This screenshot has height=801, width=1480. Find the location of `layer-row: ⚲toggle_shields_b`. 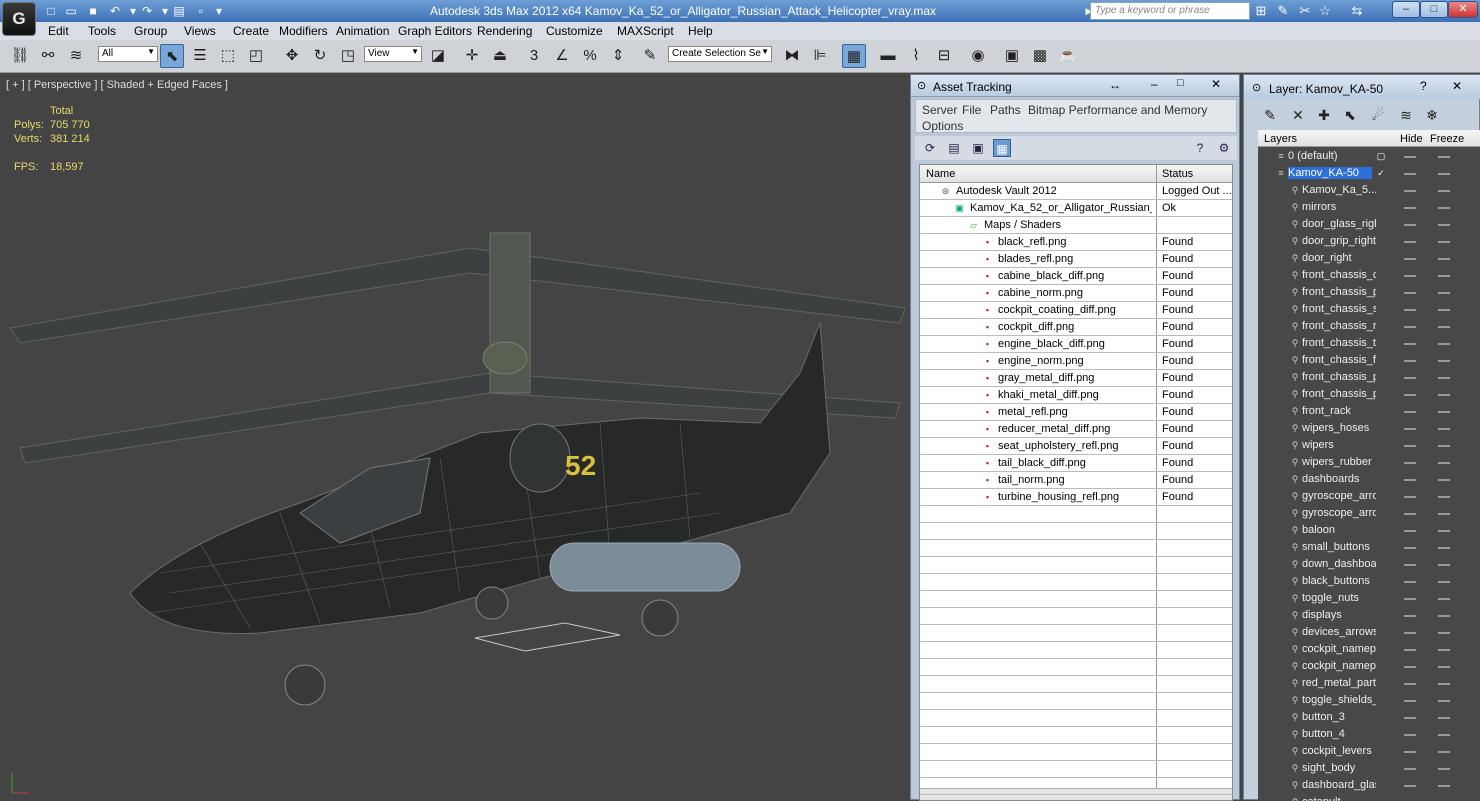

layer-row: ⚲toggle_shields_b is located at coordinates (1369, 700).